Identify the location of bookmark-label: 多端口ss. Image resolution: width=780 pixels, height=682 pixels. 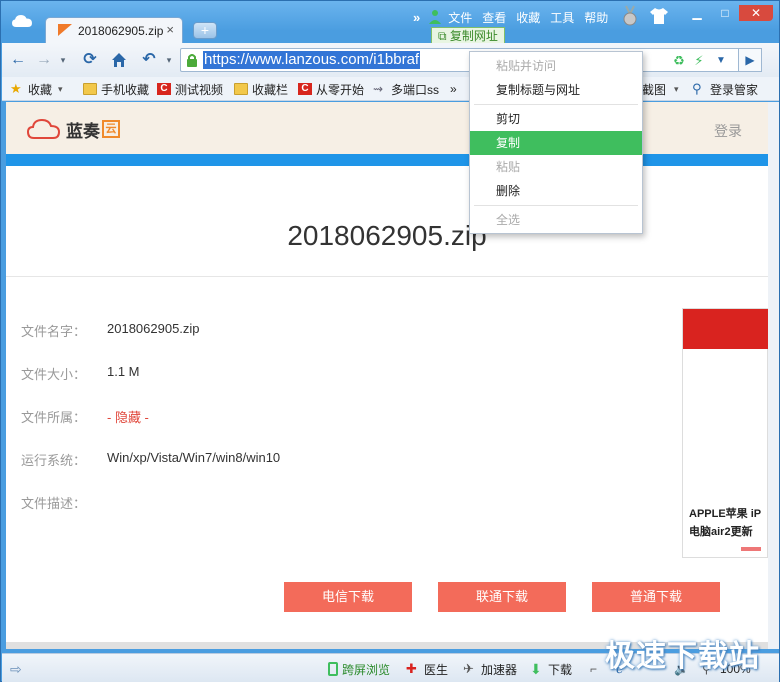
(415, 89).